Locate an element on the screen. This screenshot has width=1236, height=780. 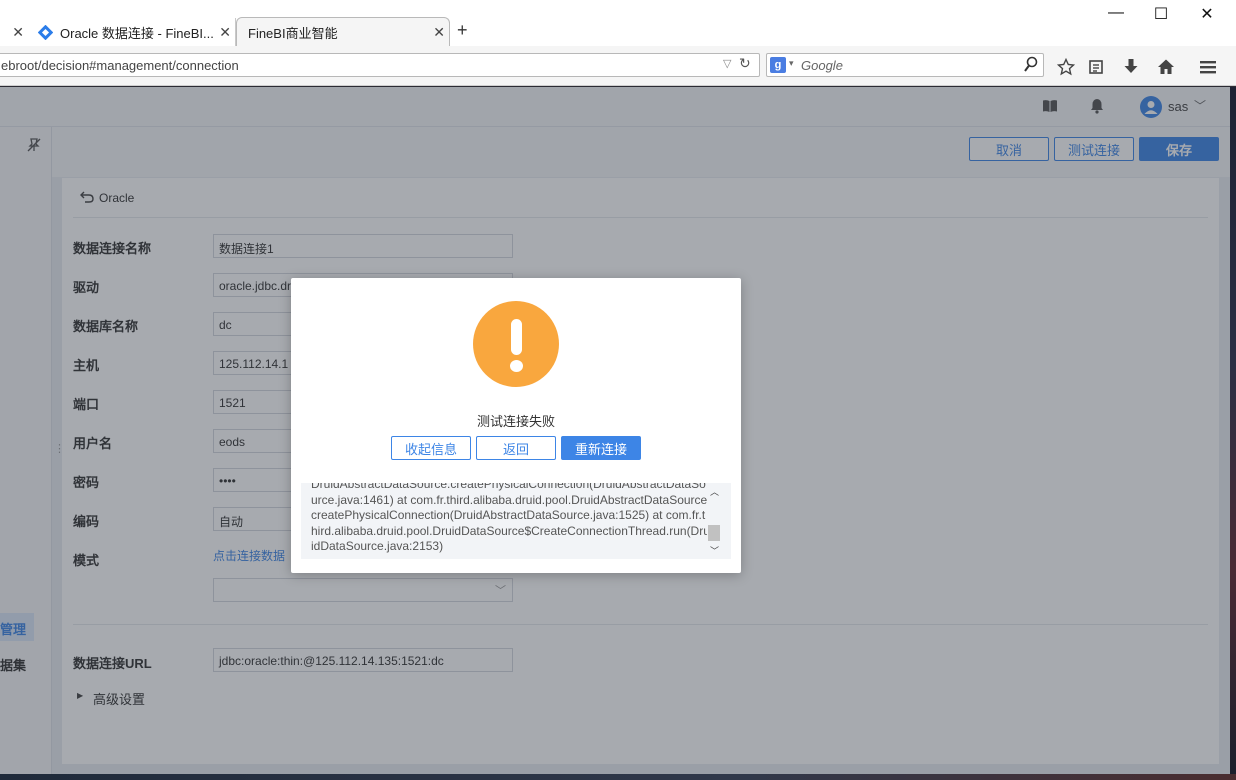
search-placeholder: Google is located at coordinates (822, 65).